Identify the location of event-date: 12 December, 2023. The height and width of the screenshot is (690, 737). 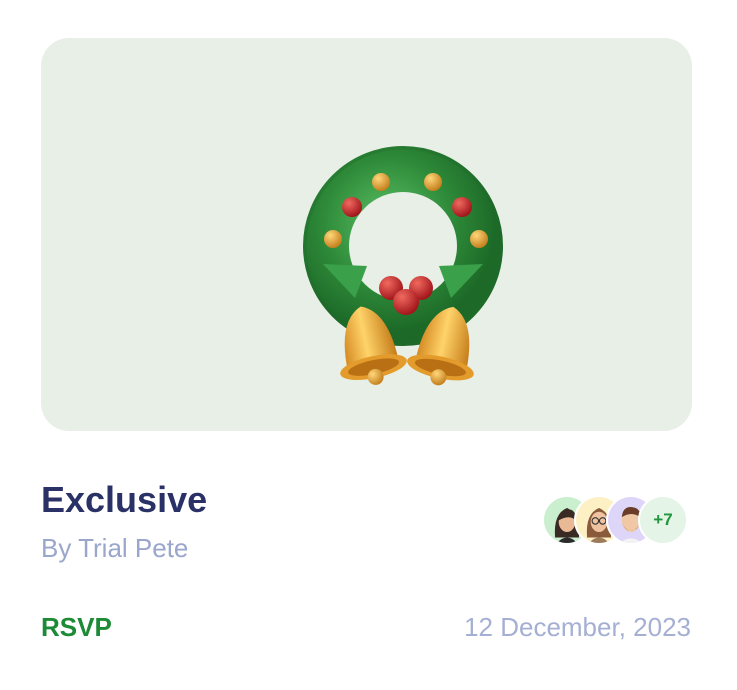
(577, 627).